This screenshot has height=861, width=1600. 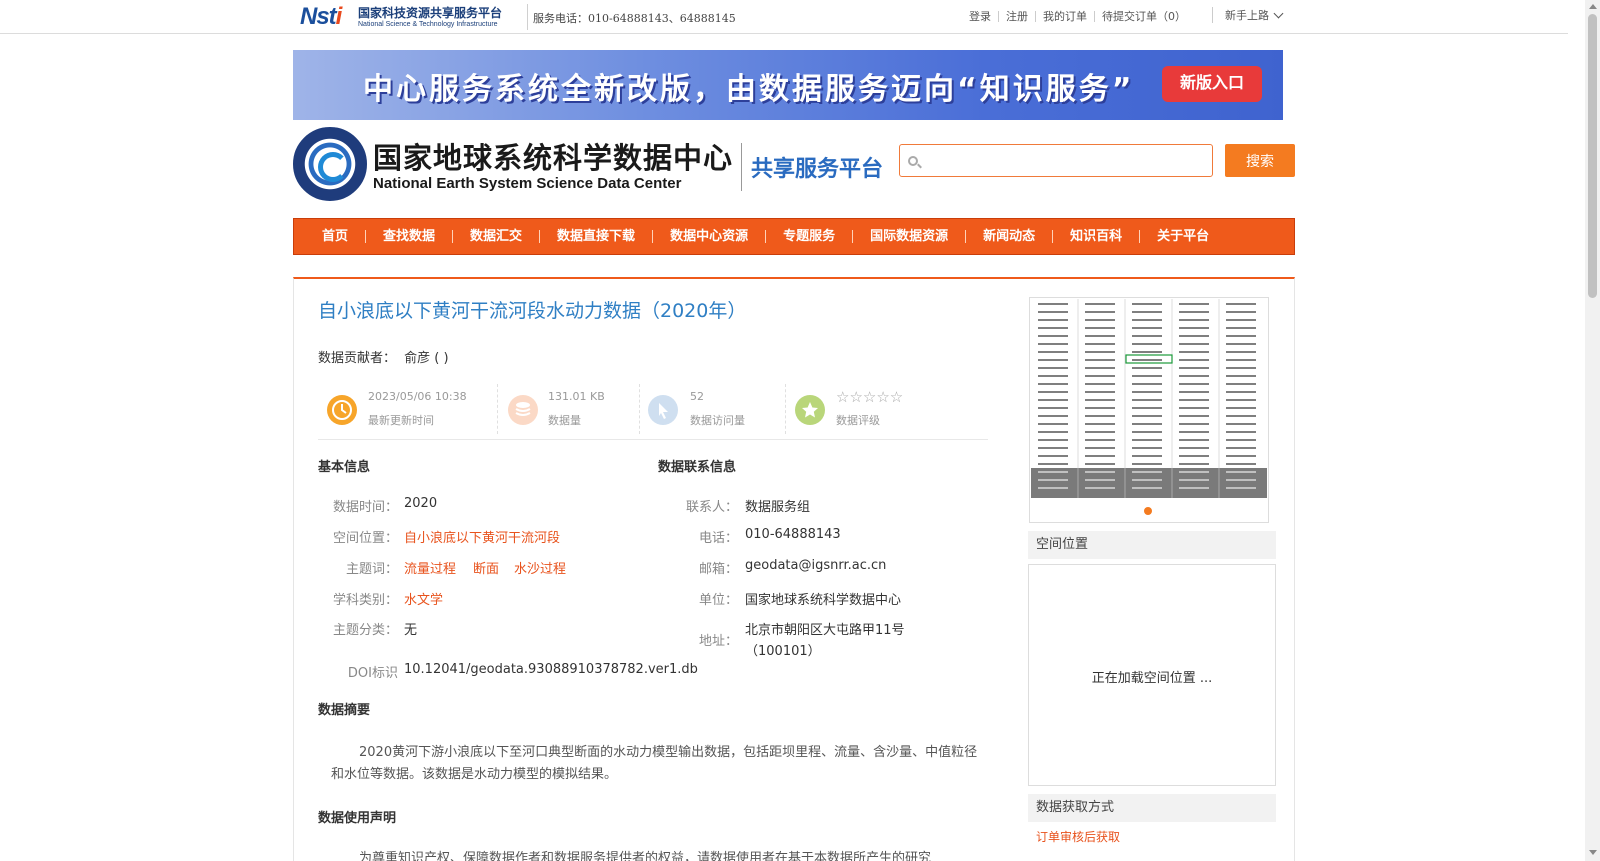 What do you see at coordinates (718, 569) in the screenshot?
I see `email-label: 邮箱：` at bounding box center [718, 569].